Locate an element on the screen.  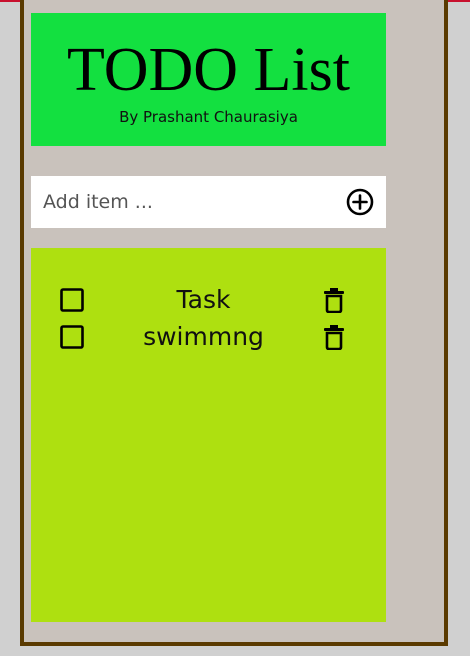
task-row: swimmng is located at coordinates (208, 337).